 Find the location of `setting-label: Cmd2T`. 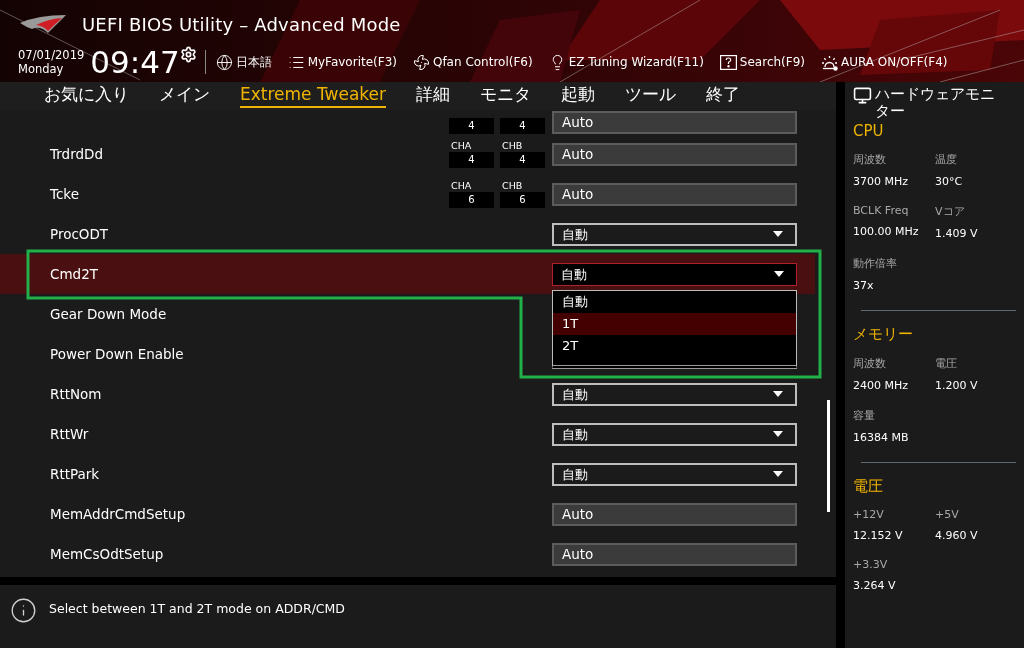

setting-label: Cmd2T is located at coordinates (74, 274).